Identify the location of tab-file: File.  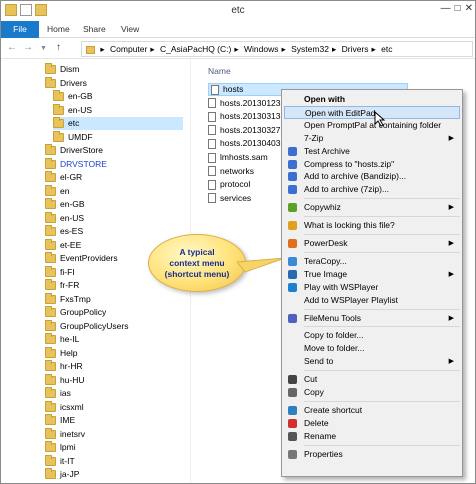
(20, 29).